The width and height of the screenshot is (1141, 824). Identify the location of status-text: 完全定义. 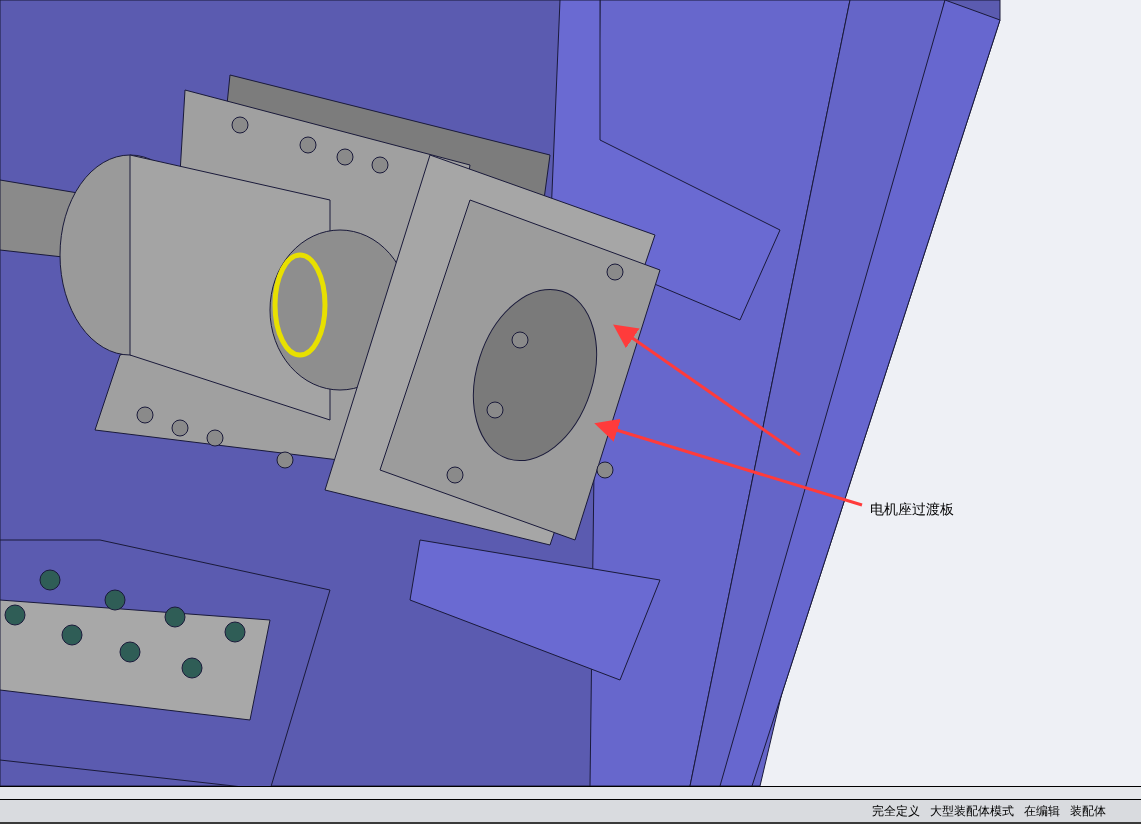
(896, 811).